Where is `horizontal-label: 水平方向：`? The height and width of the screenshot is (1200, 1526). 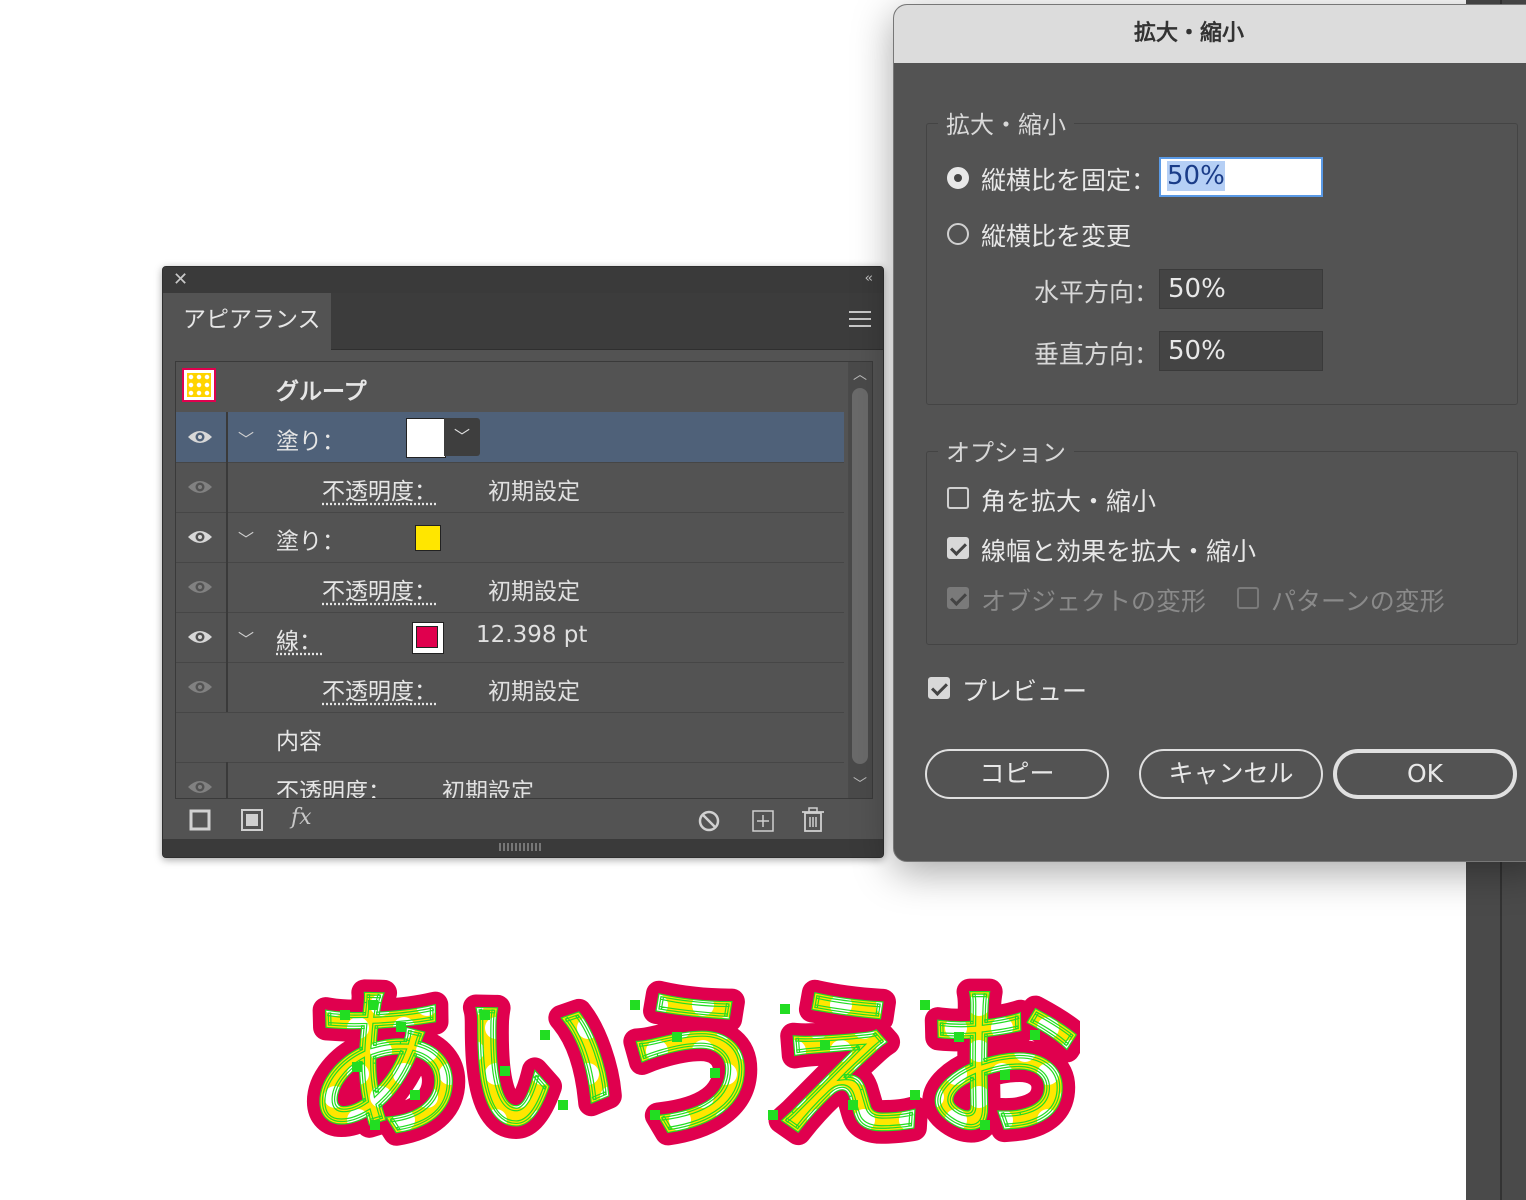 horizontal-label: 水平方向： is located at coordinates (1096, 291).